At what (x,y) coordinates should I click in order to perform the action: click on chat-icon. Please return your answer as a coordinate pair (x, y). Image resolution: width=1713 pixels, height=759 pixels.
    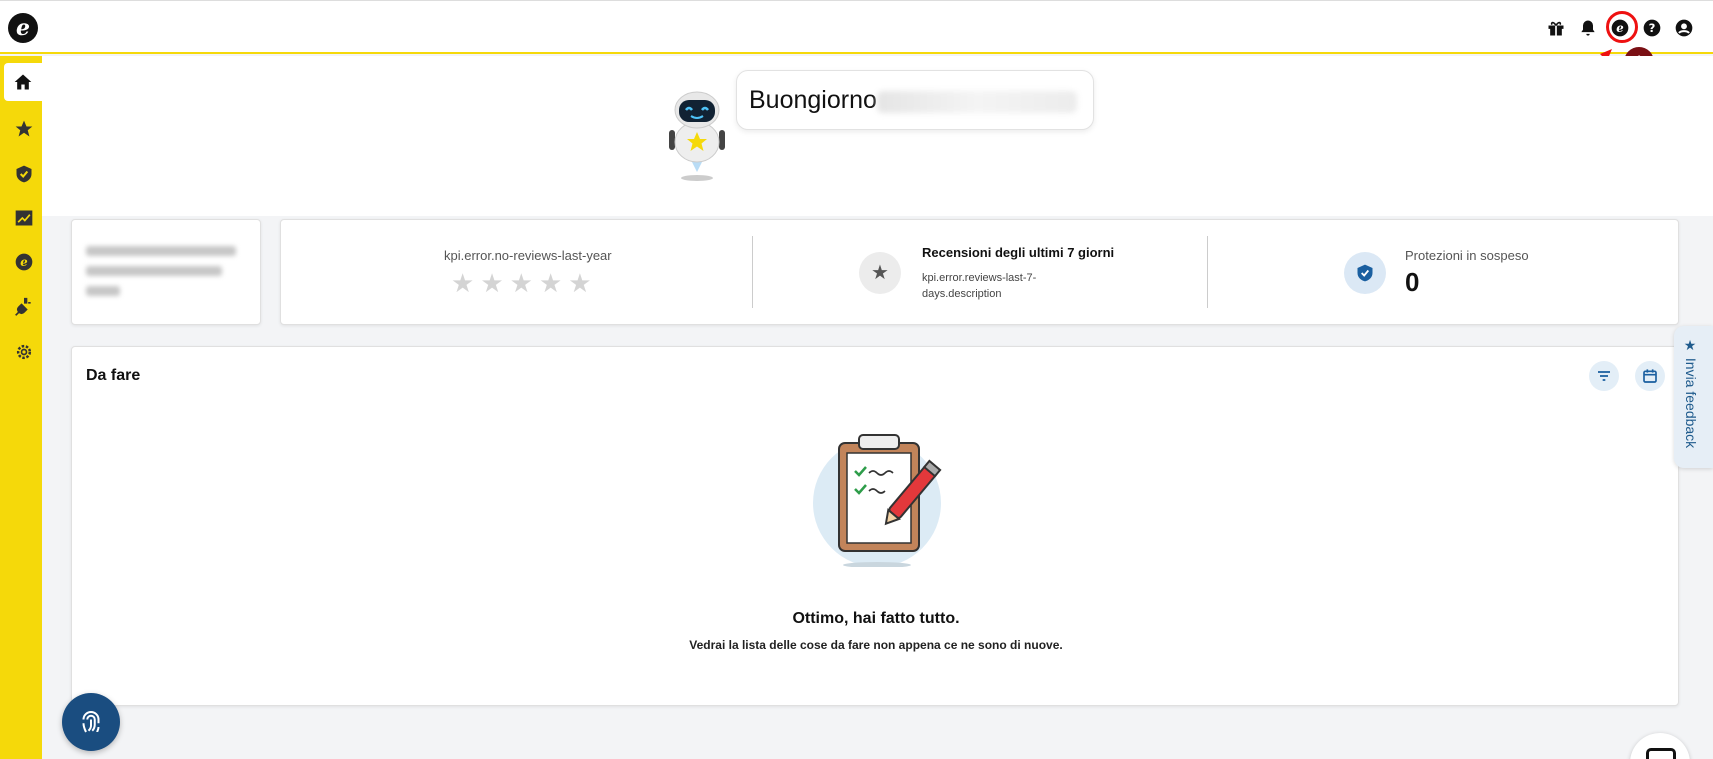
    Looking at the image, I should click on (1661, 753).